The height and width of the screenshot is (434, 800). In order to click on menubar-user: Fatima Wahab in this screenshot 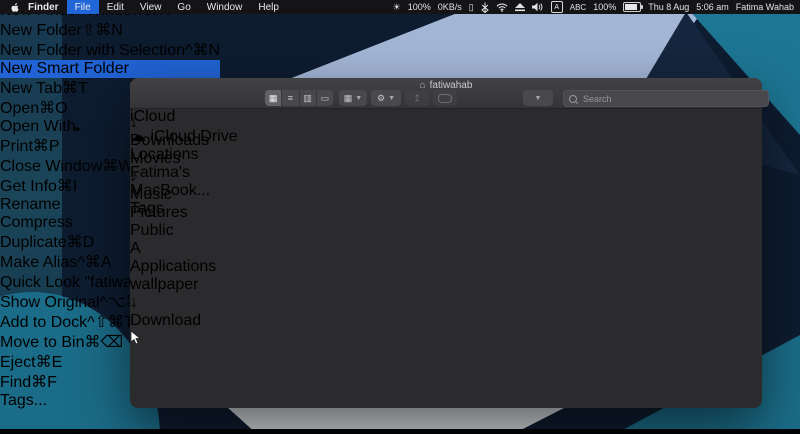, I will do `click(765, 7)`.